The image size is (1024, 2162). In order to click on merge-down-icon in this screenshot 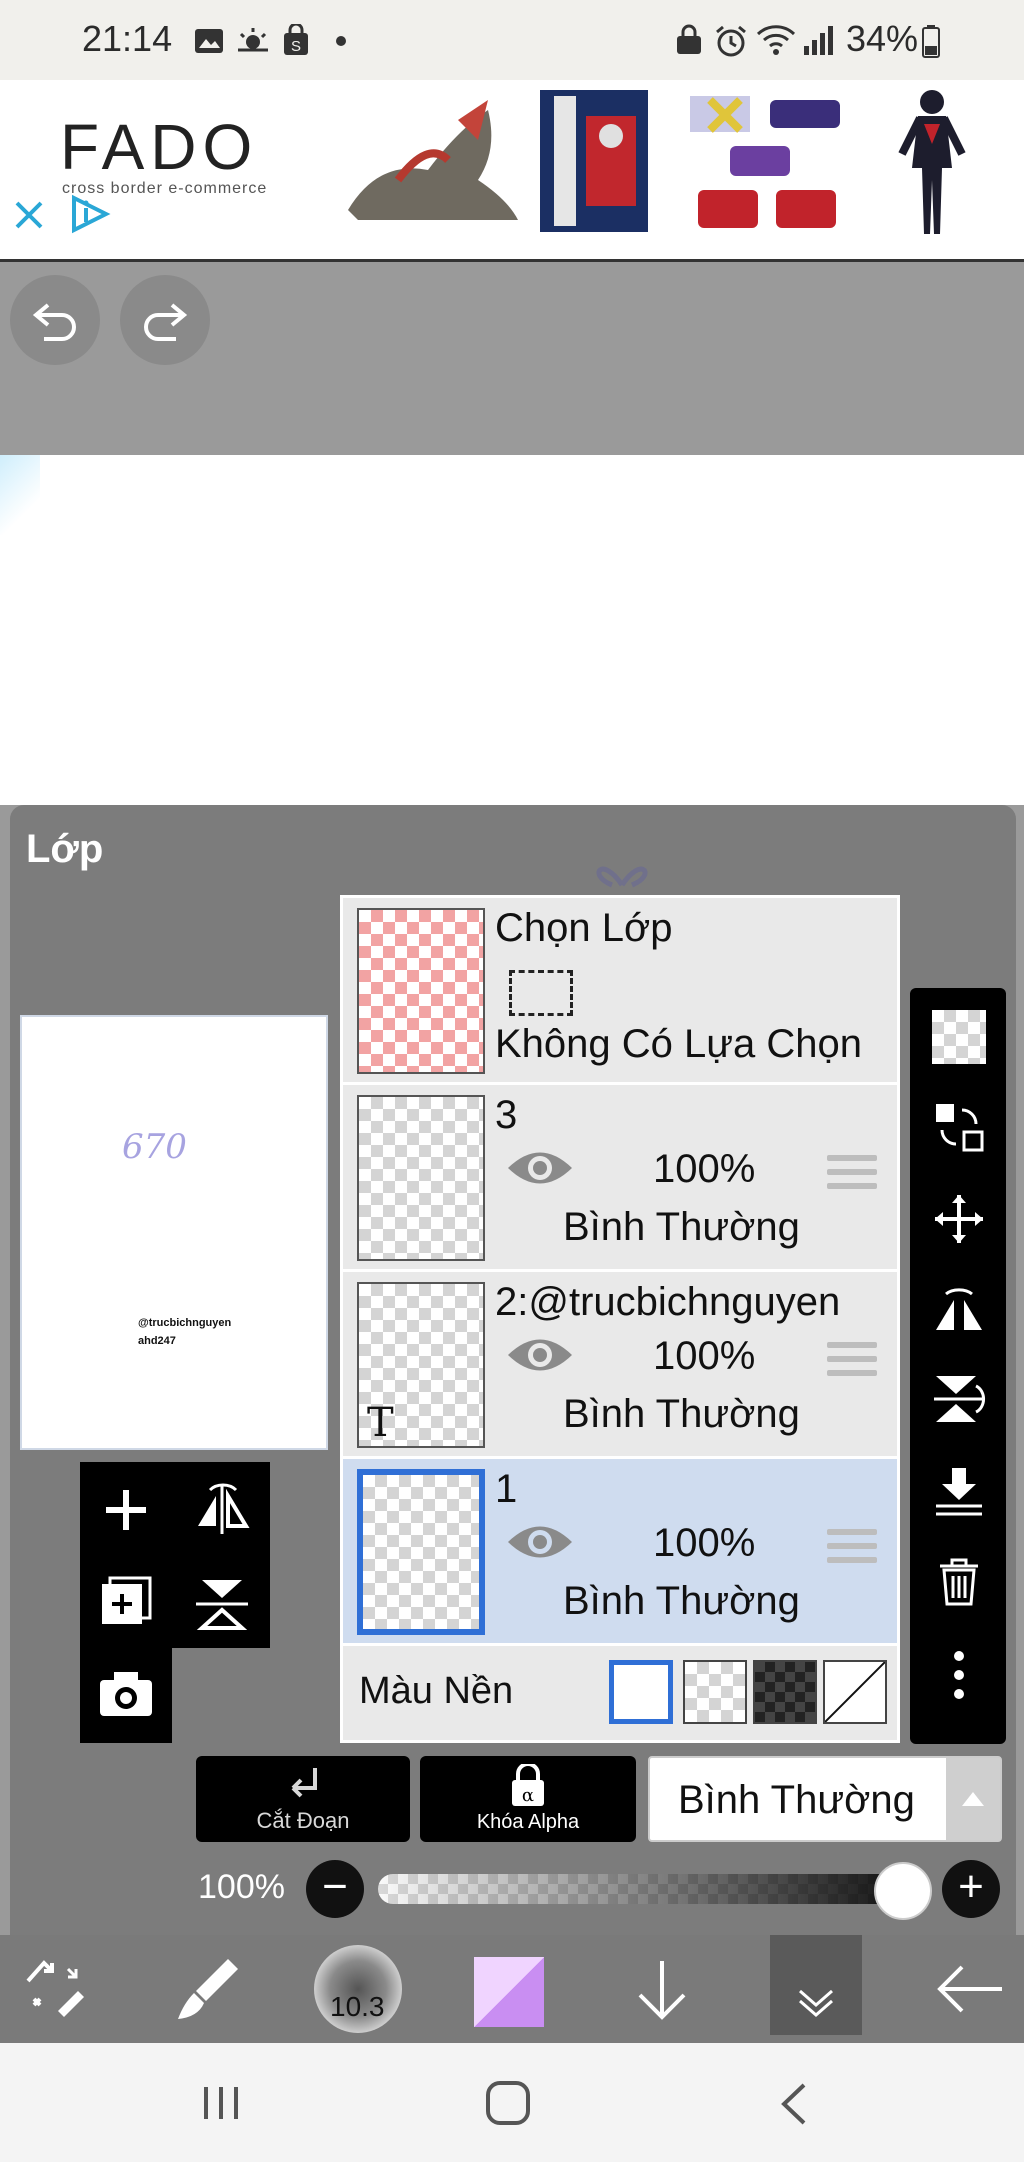, I will do `click(959, 1491)`.